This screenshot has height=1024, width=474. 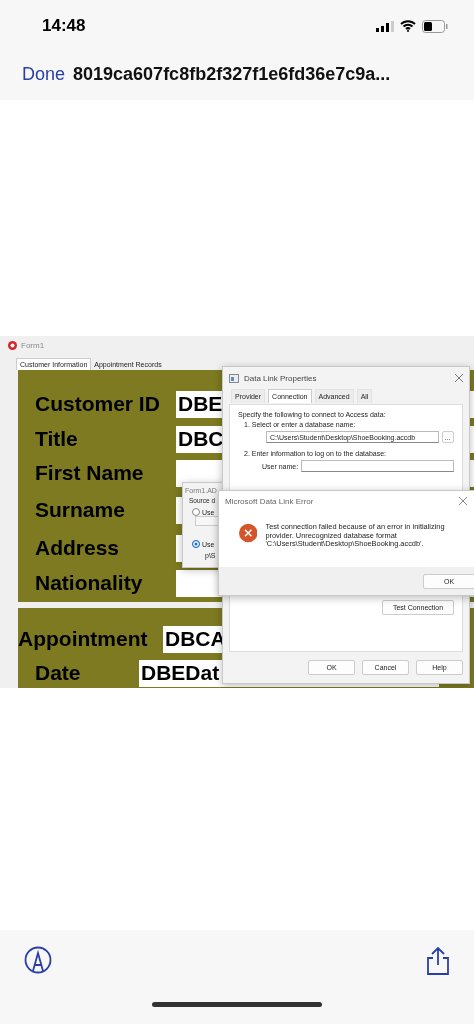 I want to click on user-name-field, so click(x=377, y=466).